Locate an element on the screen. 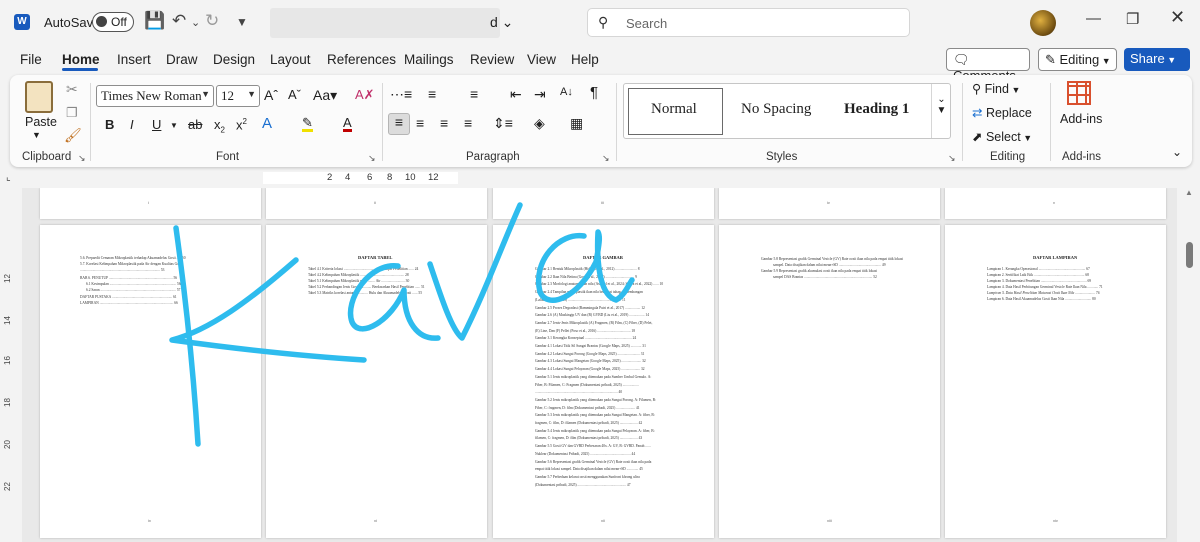 The image size is (1200, 542). undo-dropdown-icon: ⌄ is located at coordinates (195, 22).